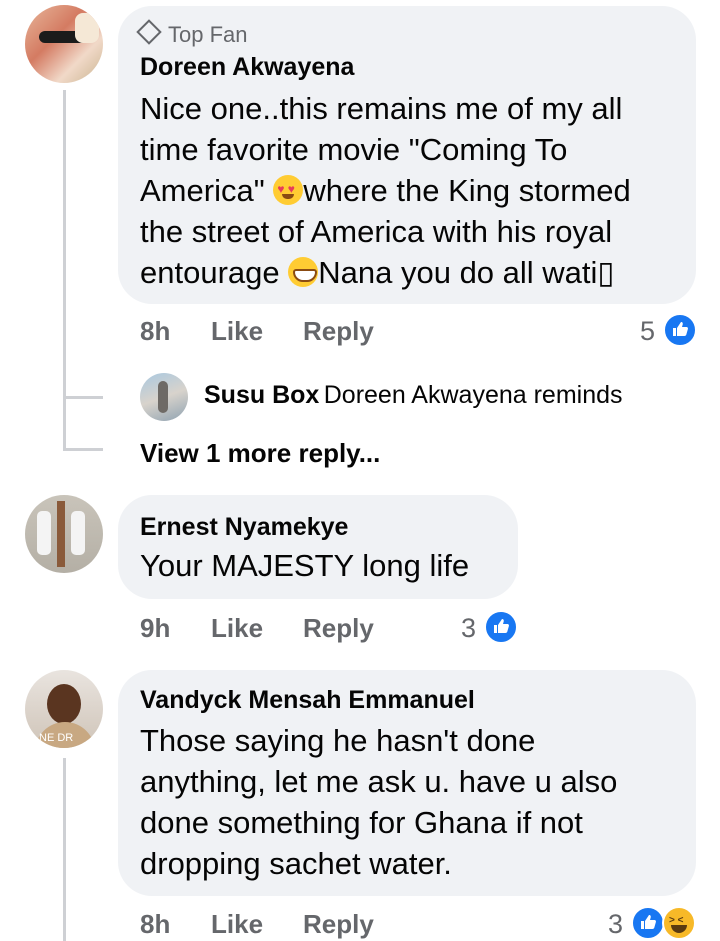 The image size is (720, 941). I want to click on comment-author: Doreen Akwayena, so click(247, 67).